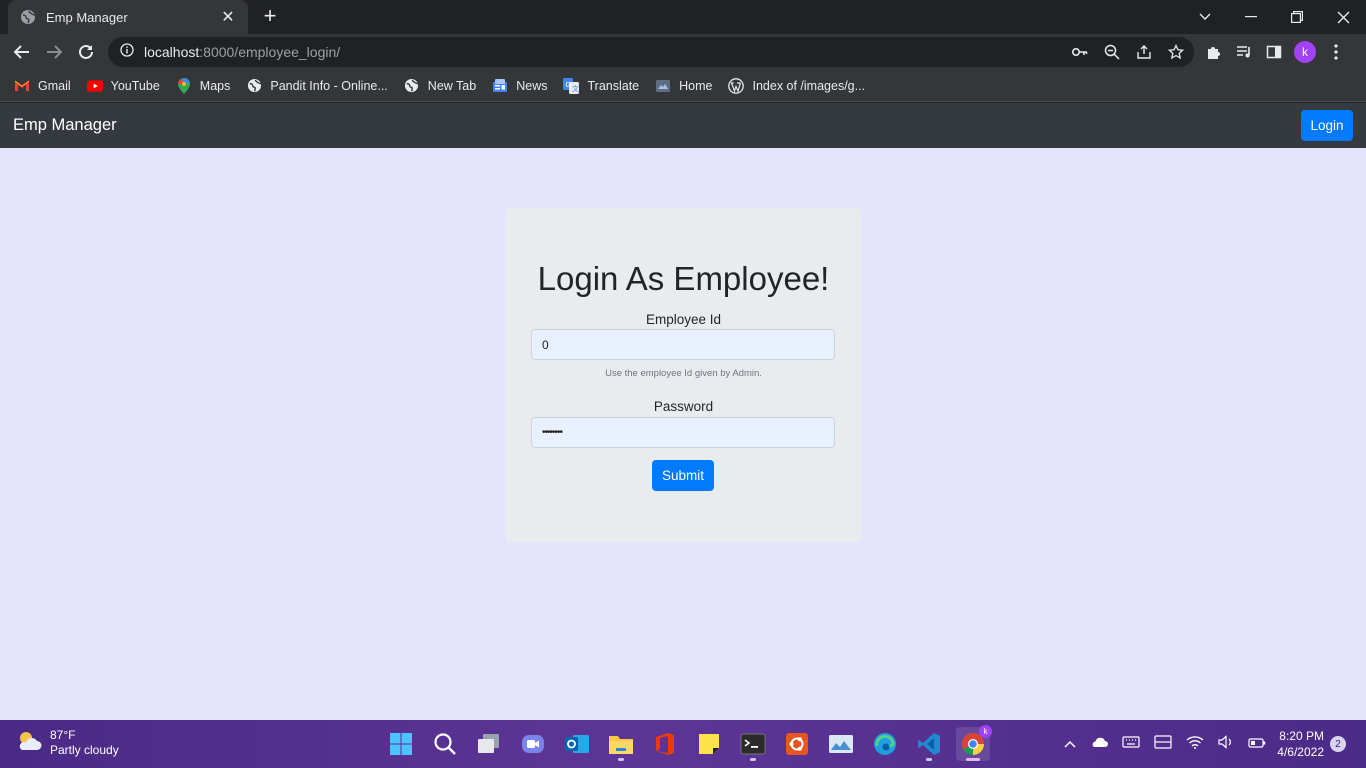  Describe the element at coordinates (1131, 744) in the screenshot. I see `keyboard-icon` at that location.